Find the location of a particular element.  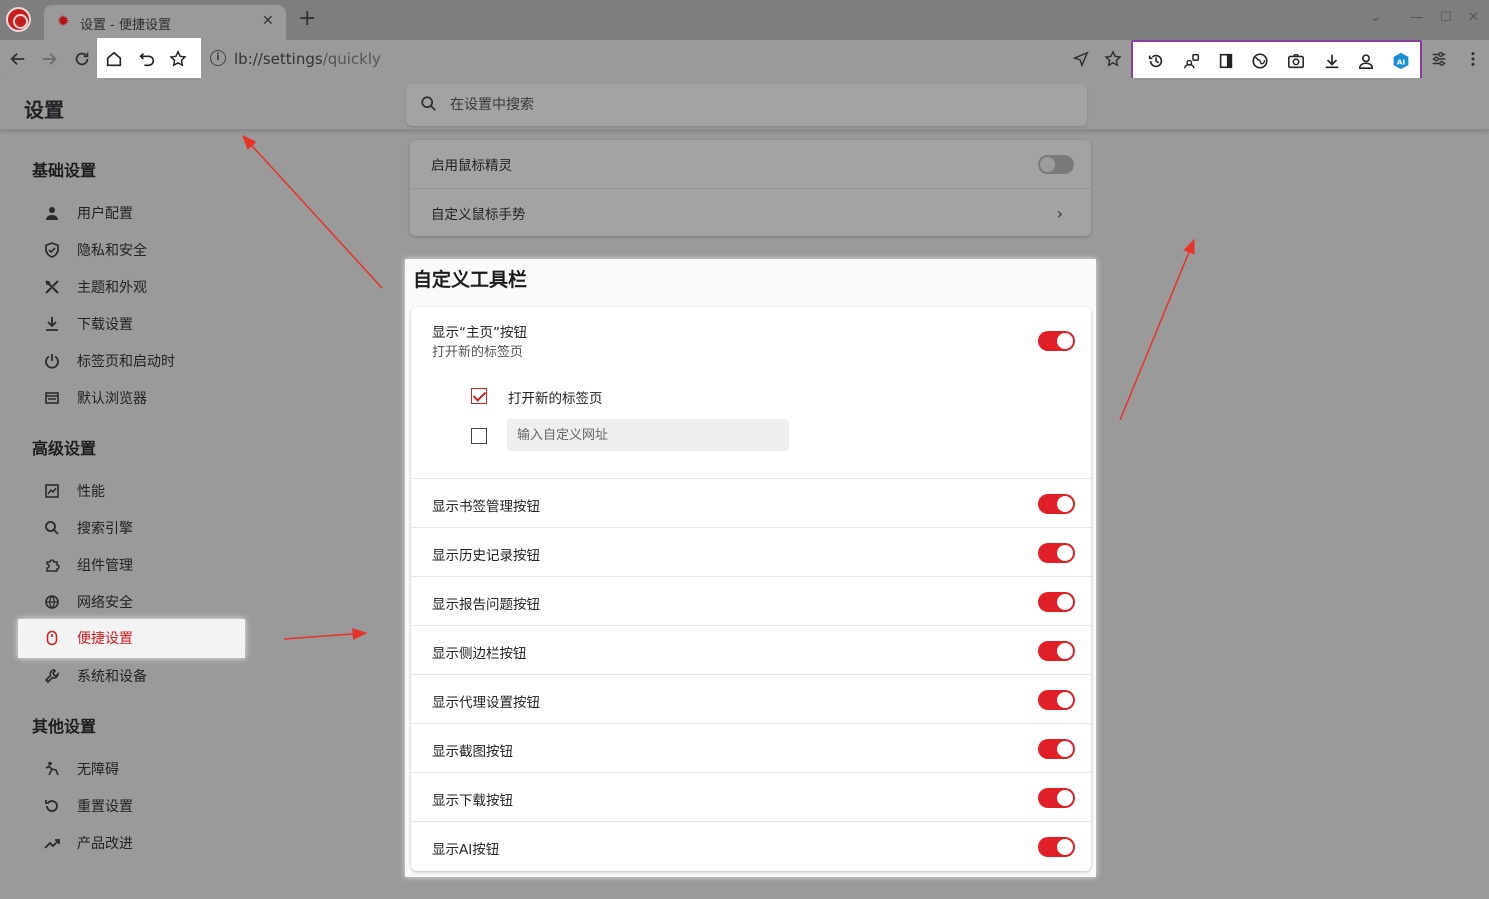

new-tab-button: + is located at coordinates (307, 19).